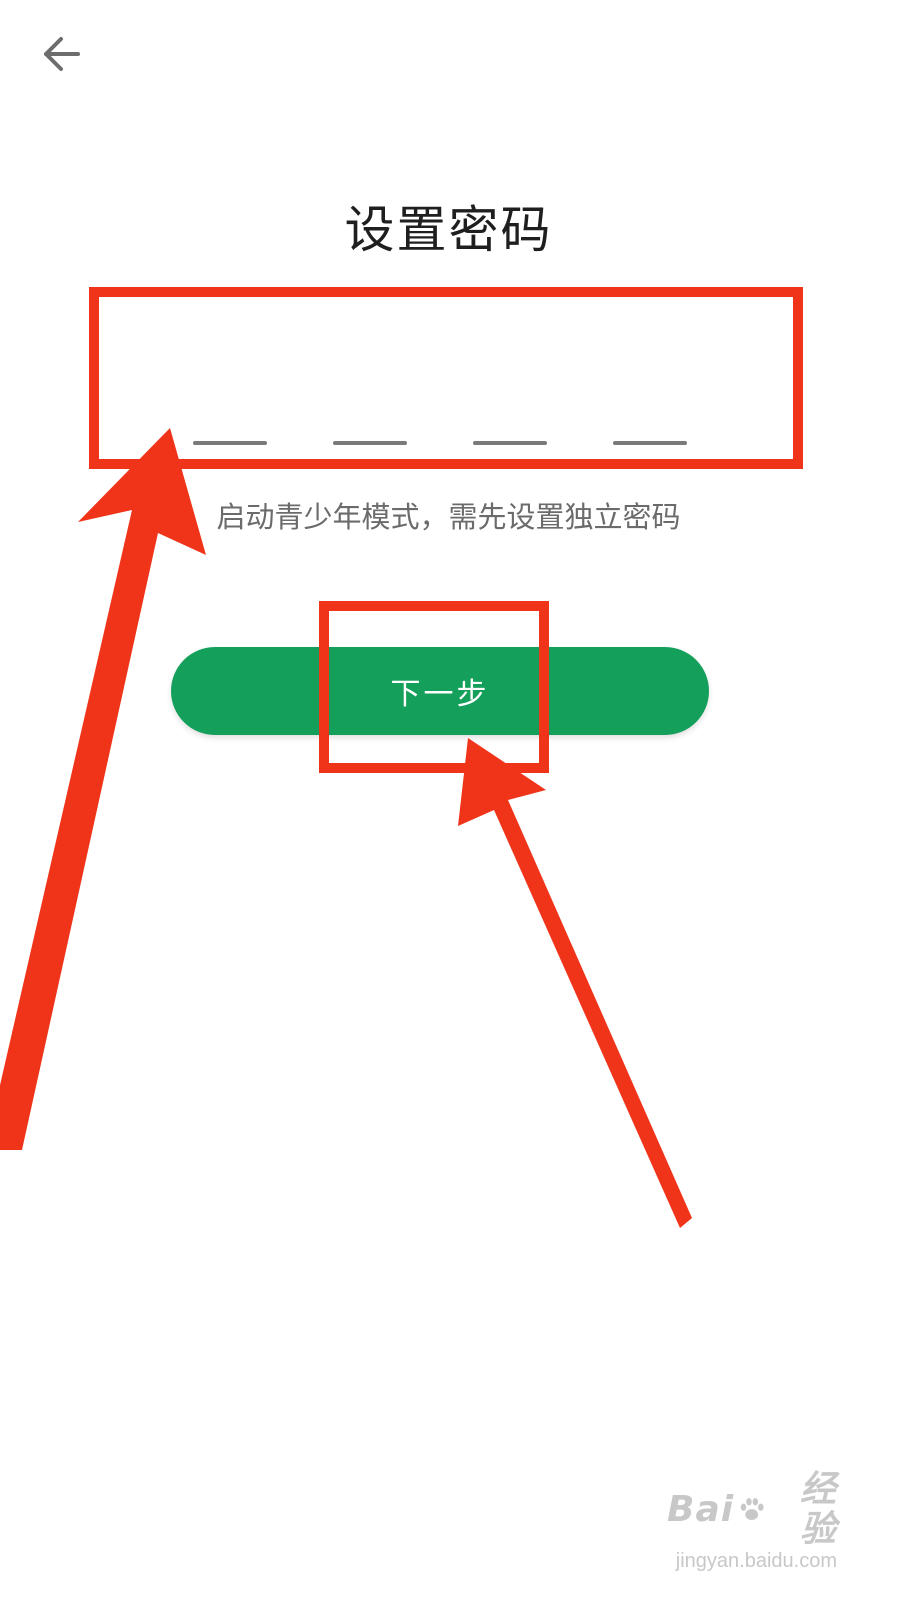  Describe the element at coordinates (103, 789) in the screenshot. I see `annotation-arrow-left` at that location.